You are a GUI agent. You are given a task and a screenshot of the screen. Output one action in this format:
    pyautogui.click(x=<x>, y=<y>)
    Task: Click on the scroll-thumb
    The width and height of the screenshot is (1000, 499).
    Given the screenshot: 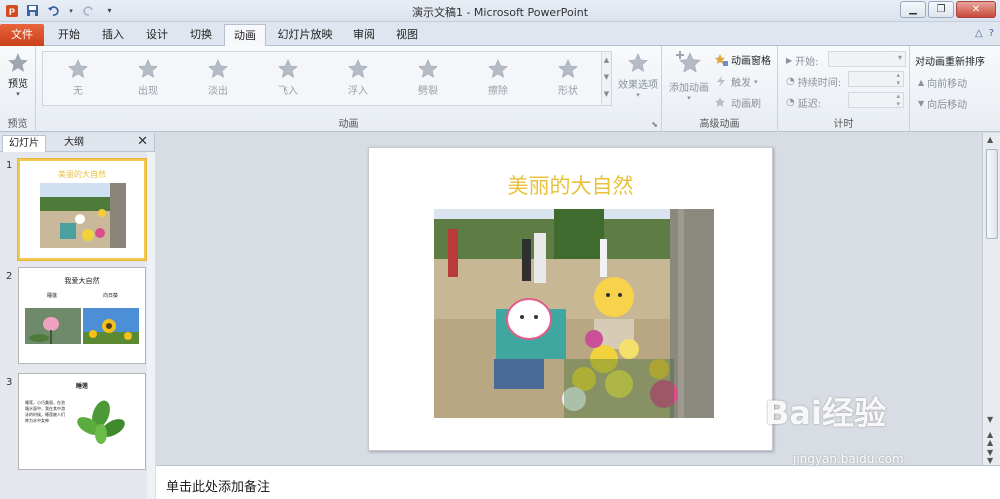 What is the action you would take?
    pyautogui.click(x=992, y=194)
    